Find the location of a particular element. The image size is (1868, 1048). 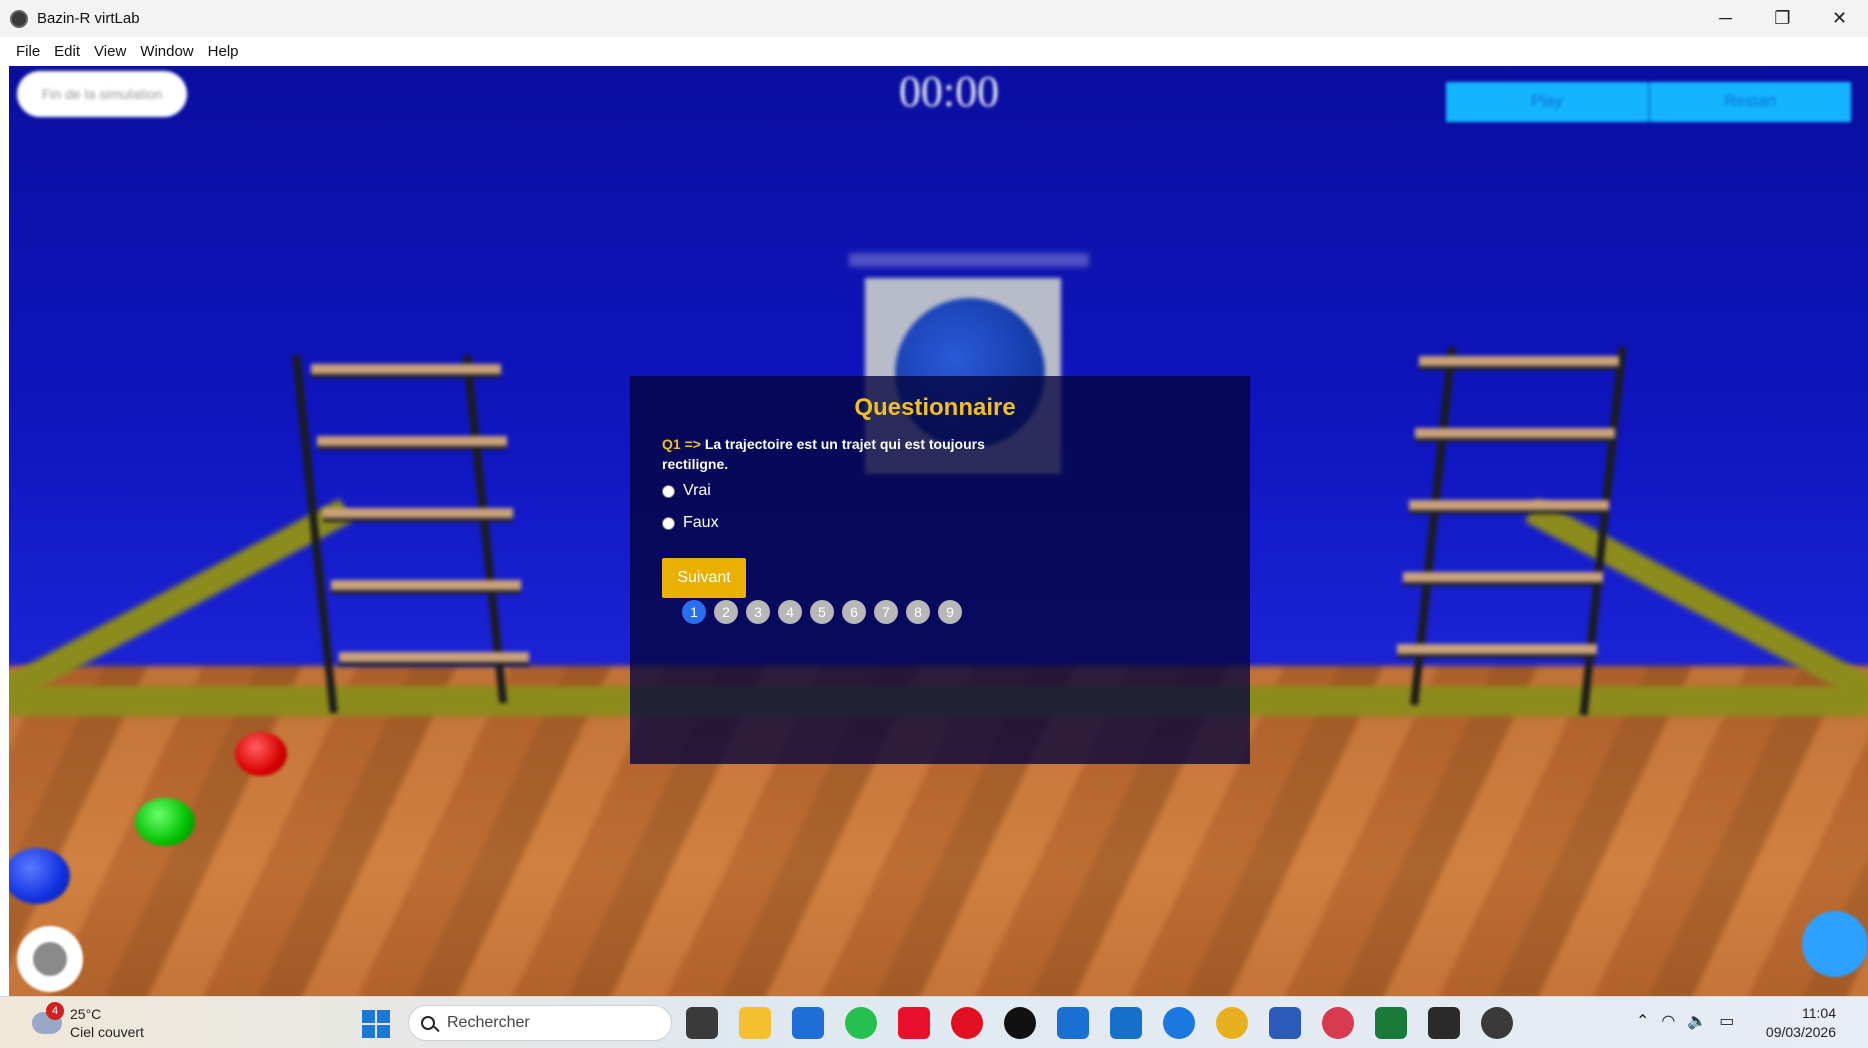

menu-file: File is located at coordinates (28, 51).